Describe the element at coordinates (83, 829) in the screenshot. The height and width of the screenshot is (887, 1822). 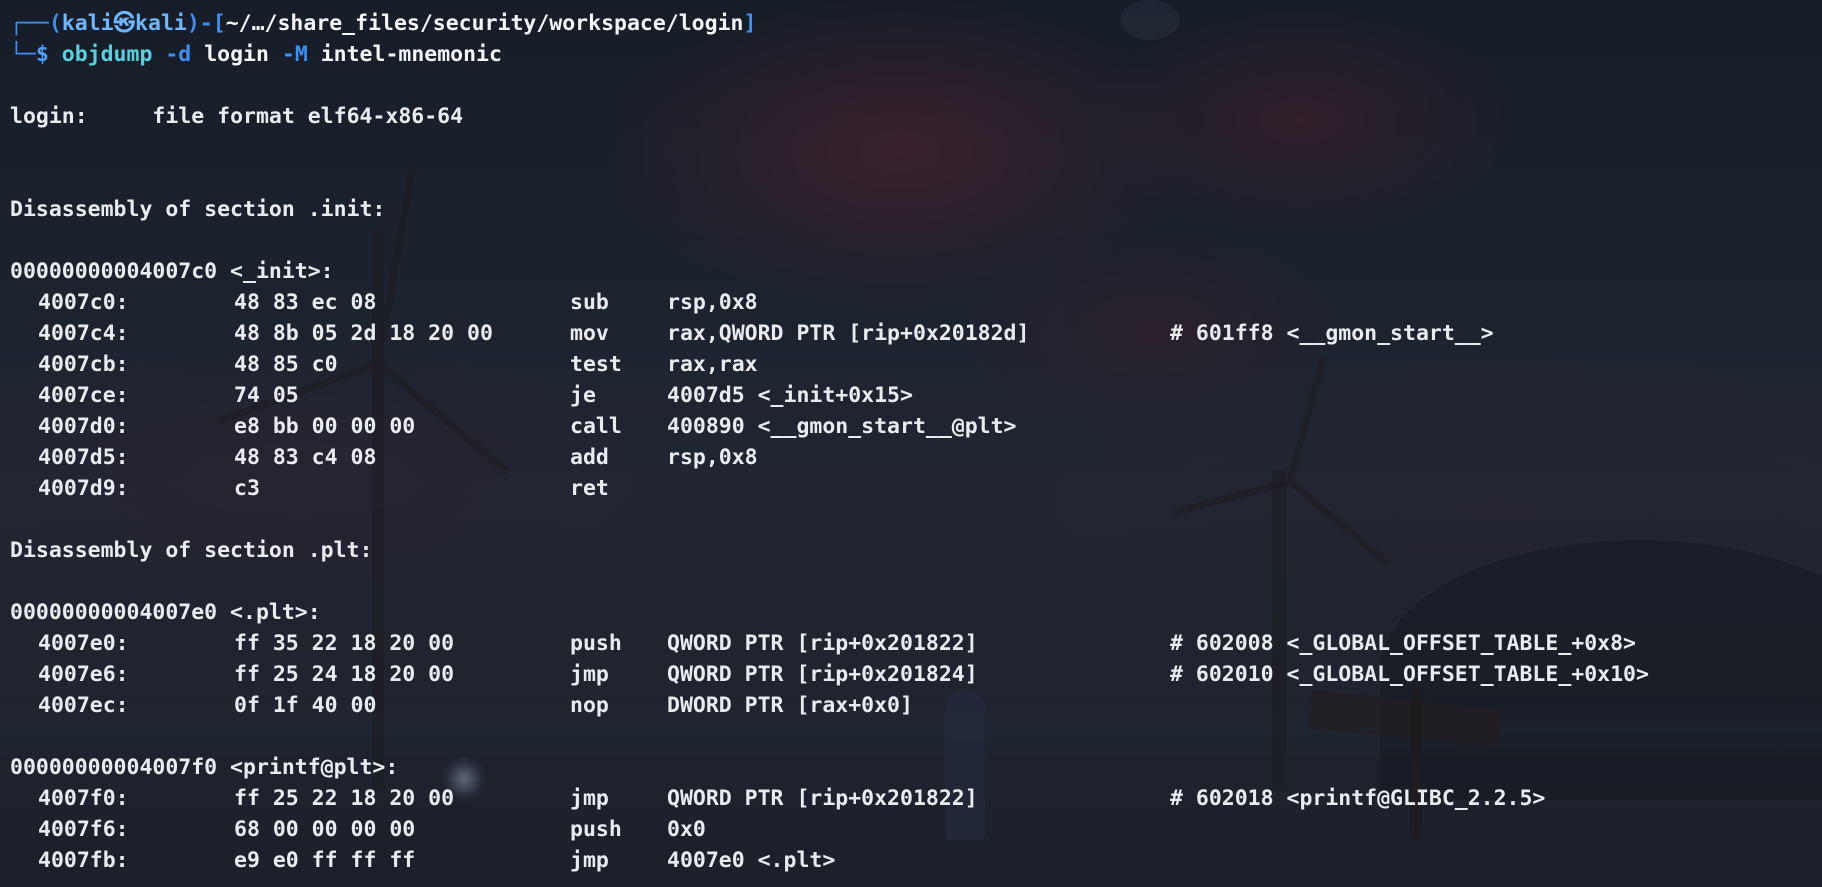
I see `instruction-address: 4007f6:` at that location.